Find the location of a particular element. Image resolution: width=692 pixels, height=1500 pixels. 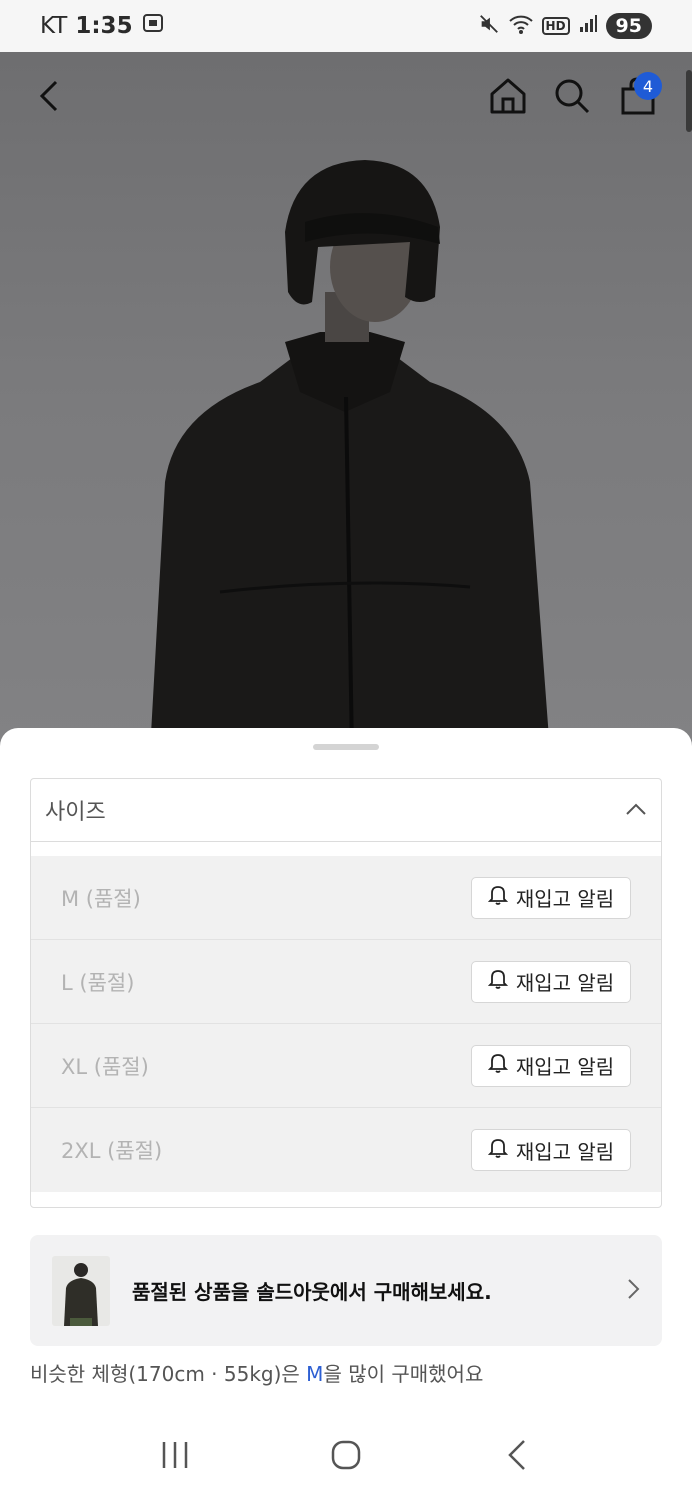

clock: 1:35 is located at coordinates (104, 26).